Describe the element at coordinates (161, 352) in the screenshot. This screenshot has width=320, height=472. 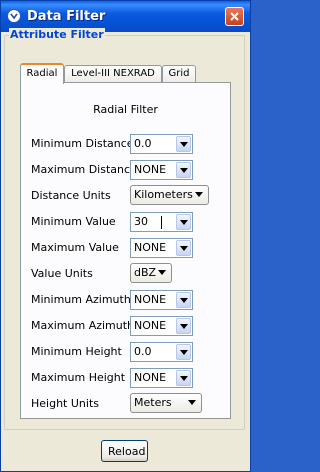
I see `minimum-height-combo: 0.0` at that location.